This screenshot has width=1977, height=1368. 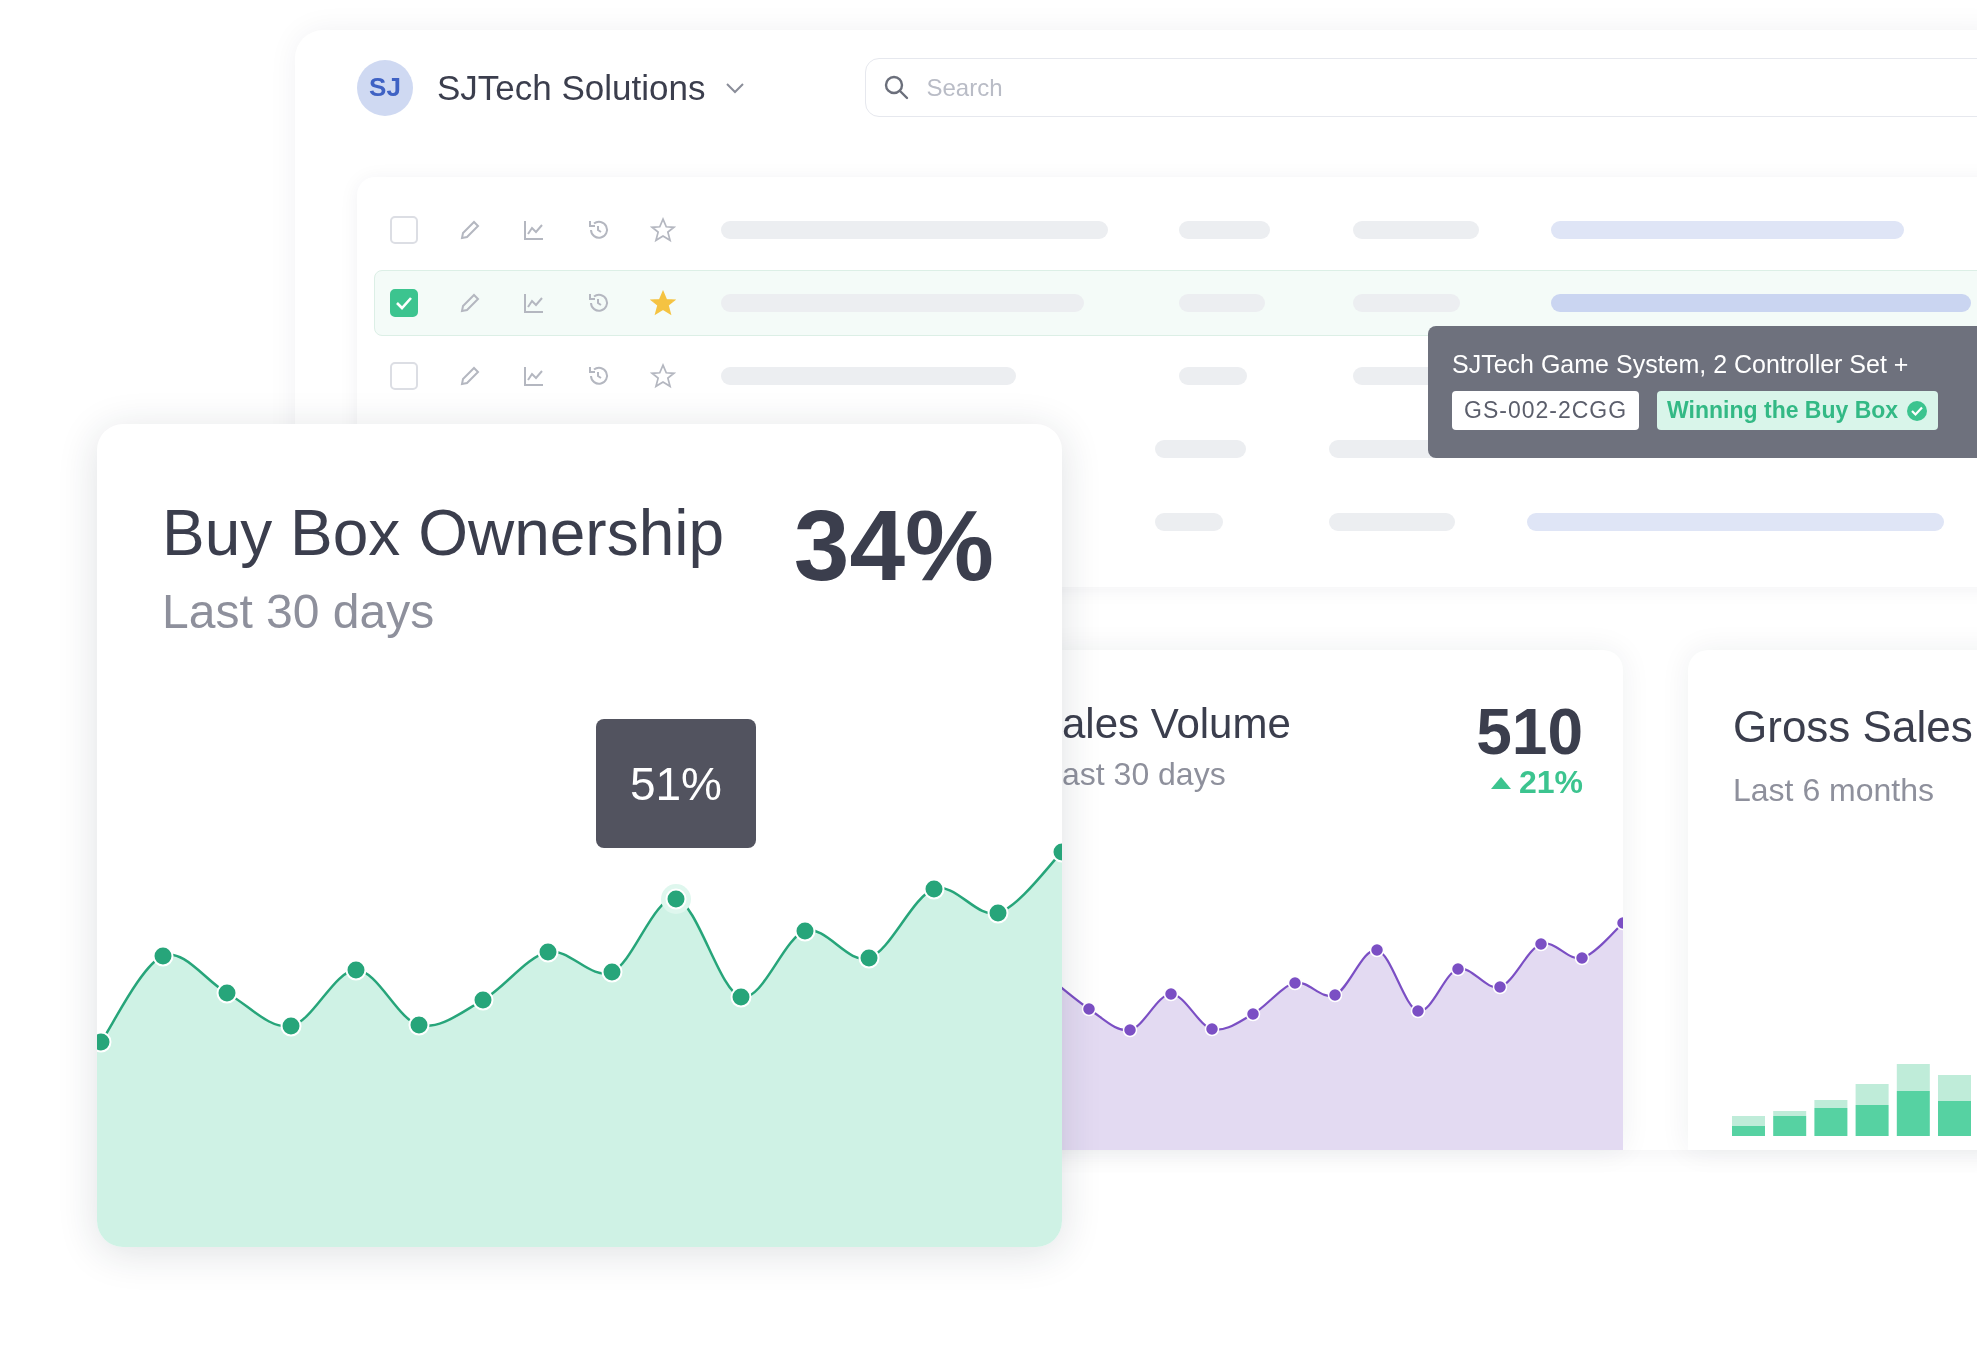 I want to click on search-icon, so click(x=896, y=87).